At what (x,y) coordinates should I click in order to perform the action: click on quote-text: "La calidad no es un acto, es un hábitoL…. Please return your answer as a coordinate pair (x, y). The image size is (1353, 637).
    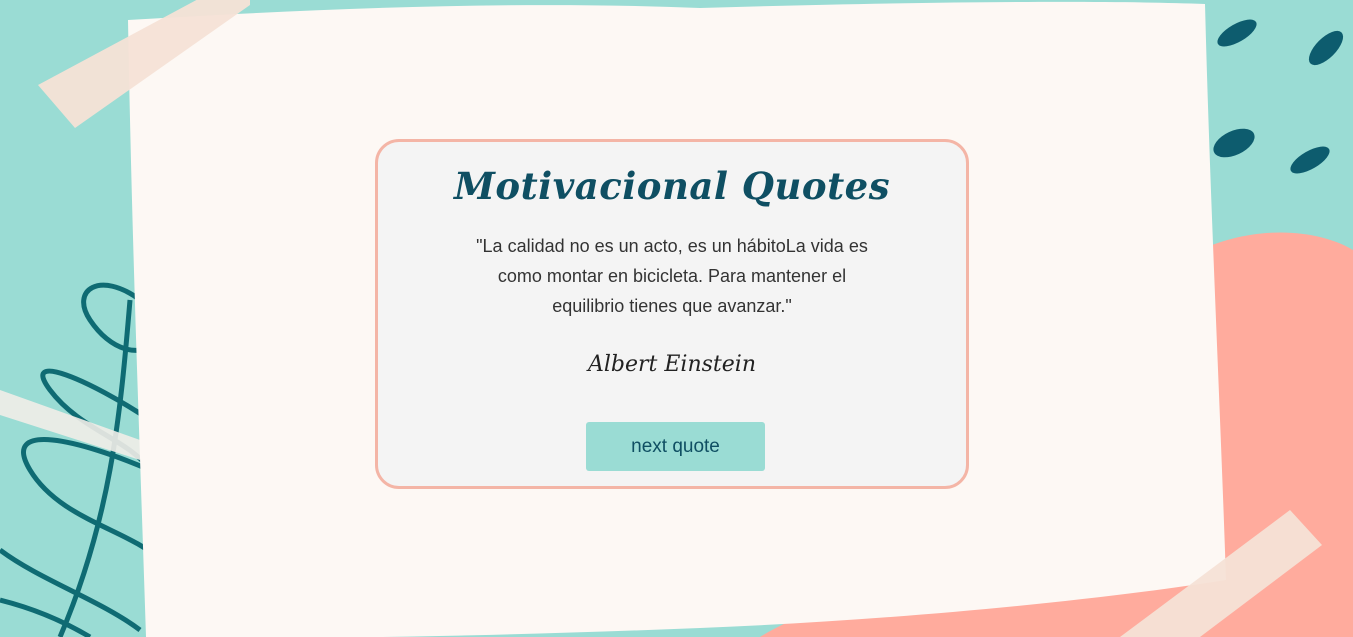
    Looking at the image, I should click on (672, 276).